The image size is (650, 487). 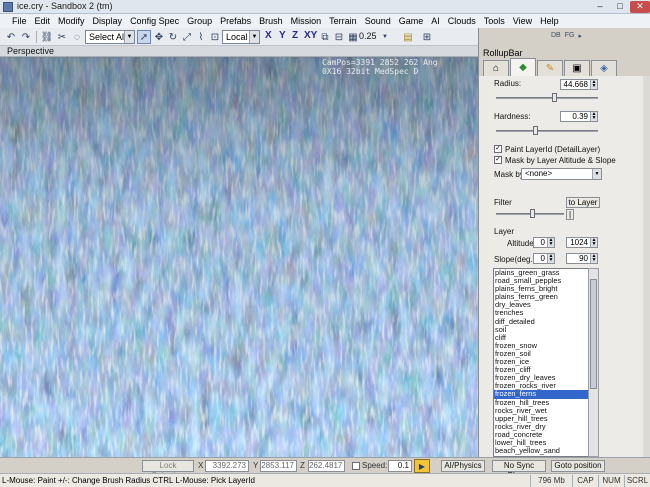 I want to click on tab-display: ▣, so click(x=577, y=68).